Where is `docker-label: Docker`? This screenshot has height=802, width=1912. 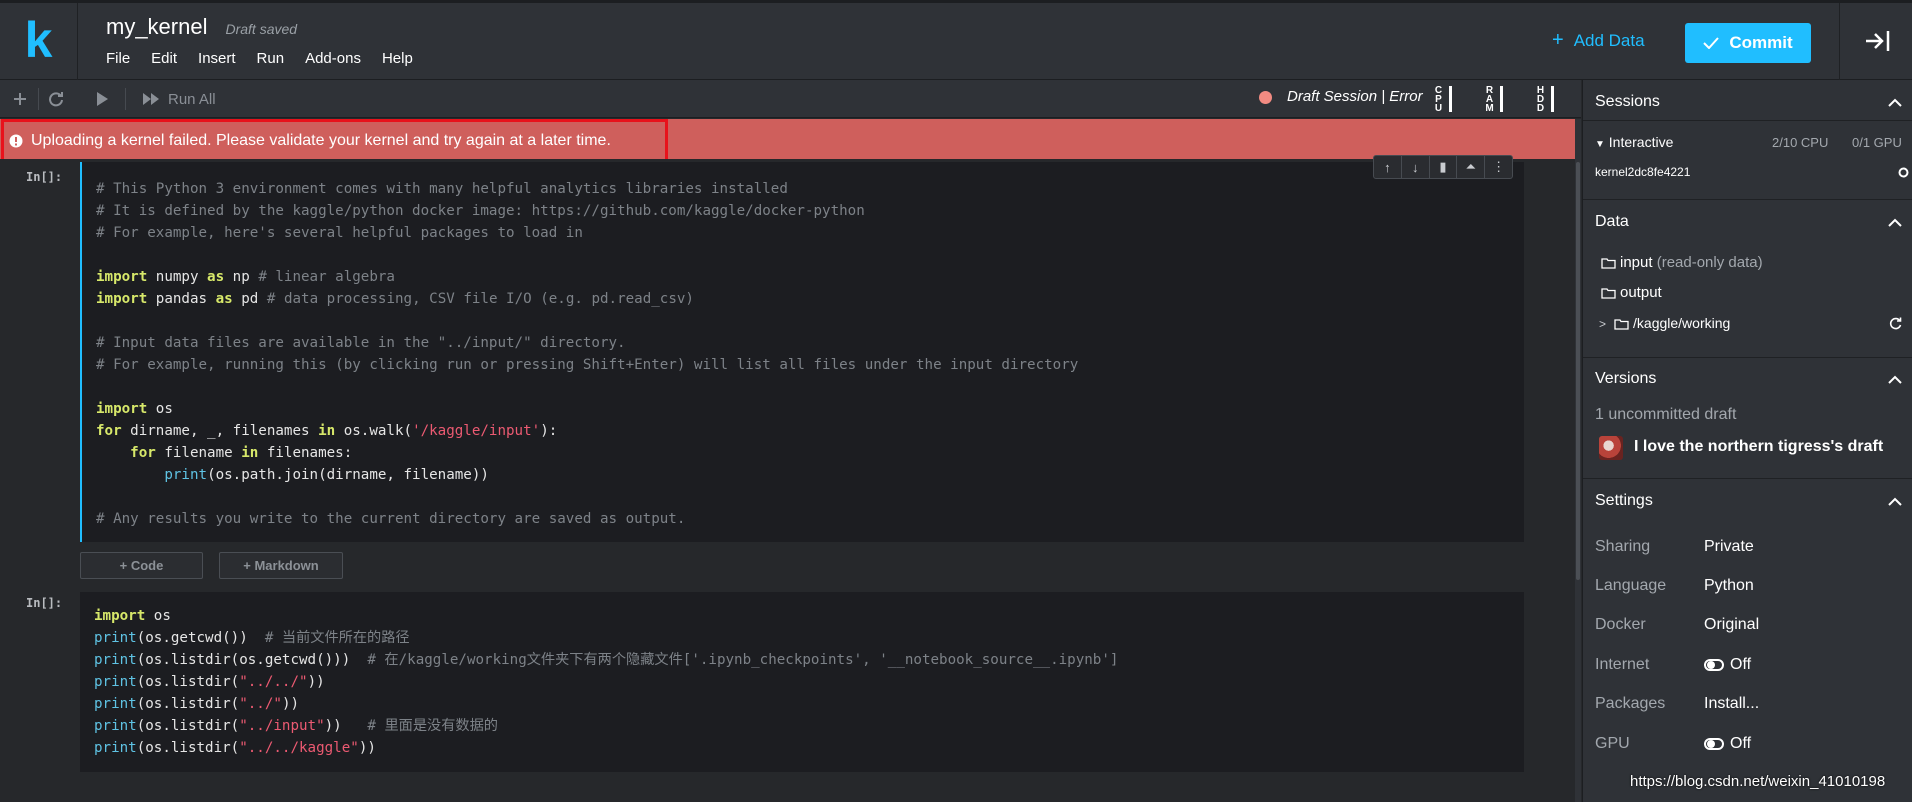 docker-label: Docker is located at coordinates (1620, 624).